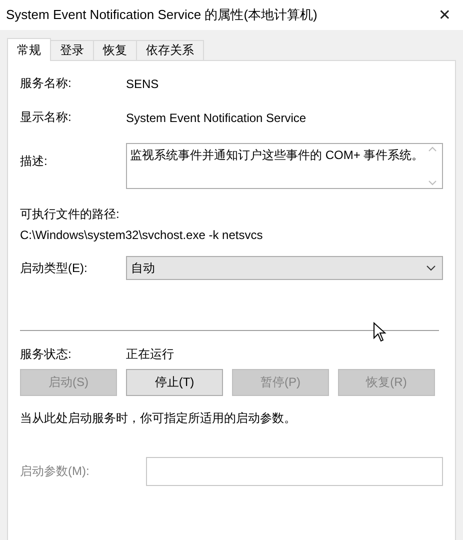 The width and height of the screenshot is (463, 540). What do you see at coordinates (284, 268) in the screenshot?
I see `startup-type-dropdown: 自动` at bounding box center [284, 268].